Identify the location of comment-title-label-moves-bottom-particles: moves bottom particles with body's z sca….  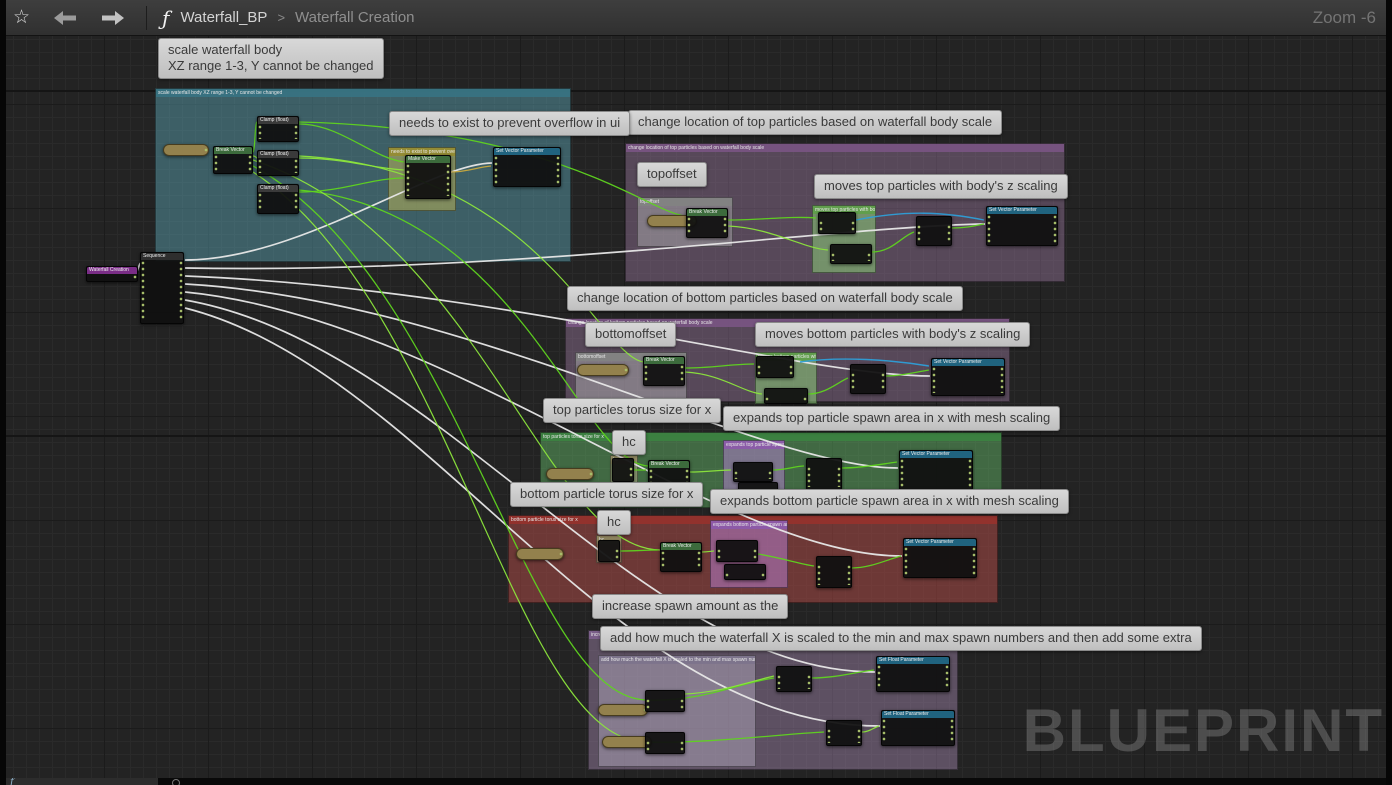
(893, 334).